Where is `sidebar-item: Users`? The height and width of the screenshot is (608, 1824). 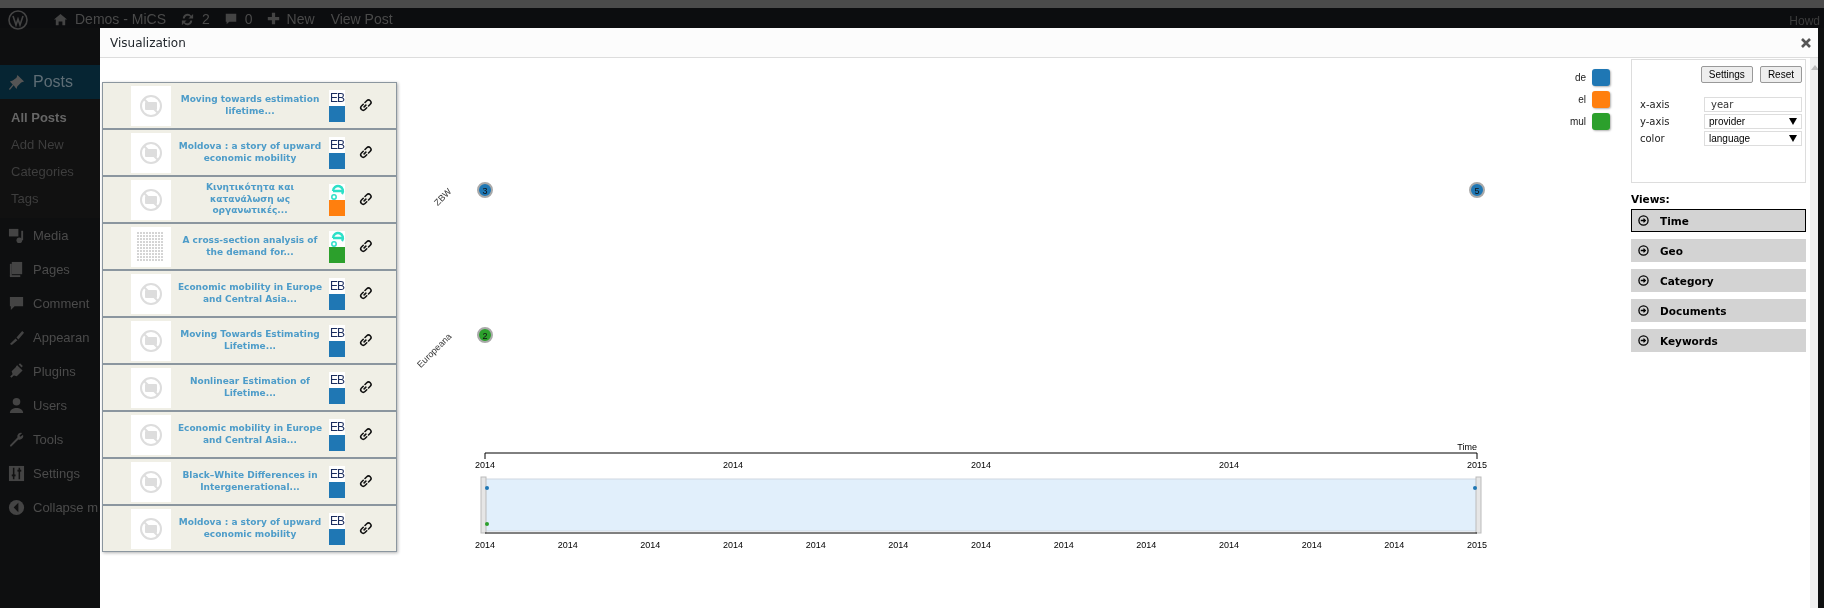 sidebar-item: Users is located at coordinates (50, 405).